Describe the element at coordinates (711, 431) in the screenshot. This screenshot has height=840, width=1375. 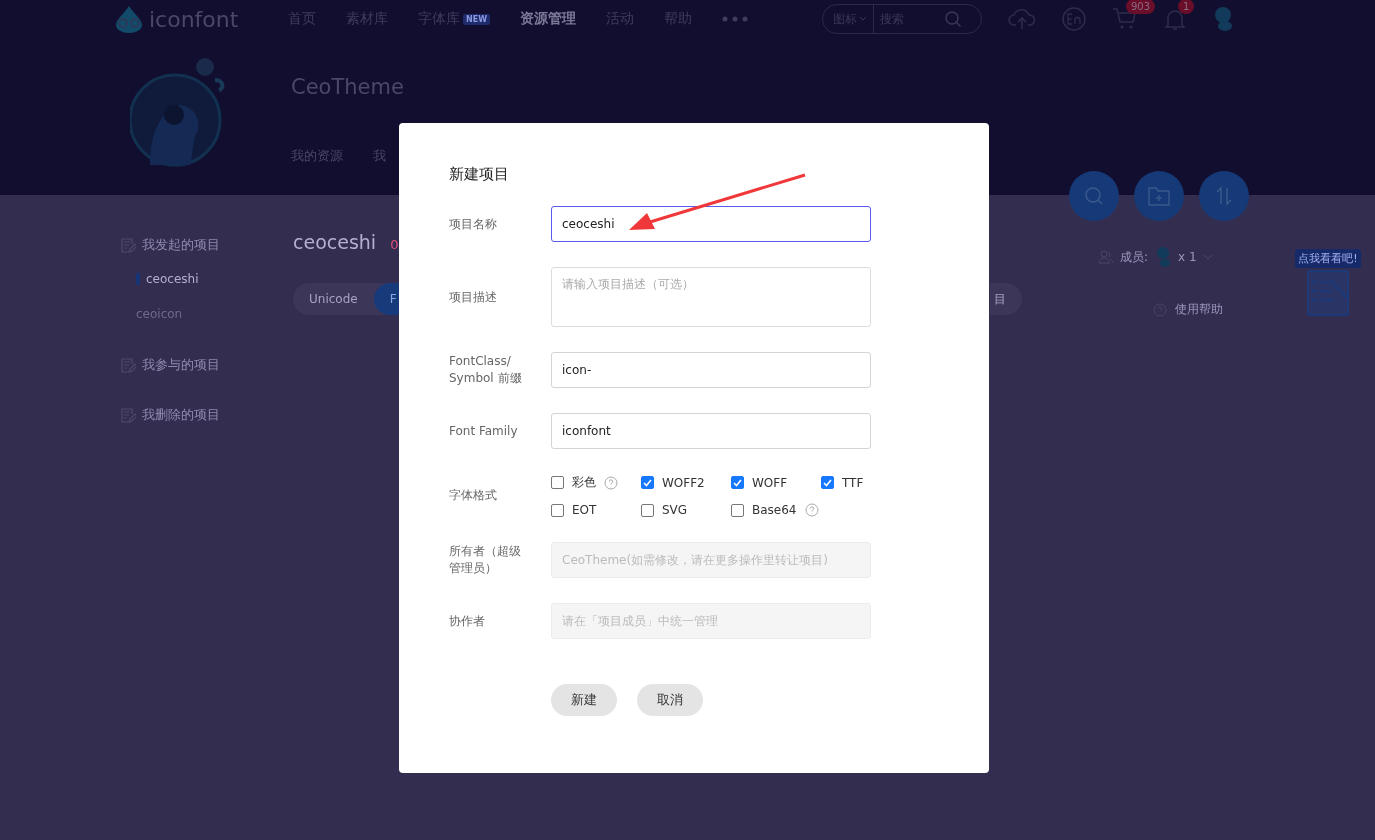
I see `text-field: iconfont` at that location.